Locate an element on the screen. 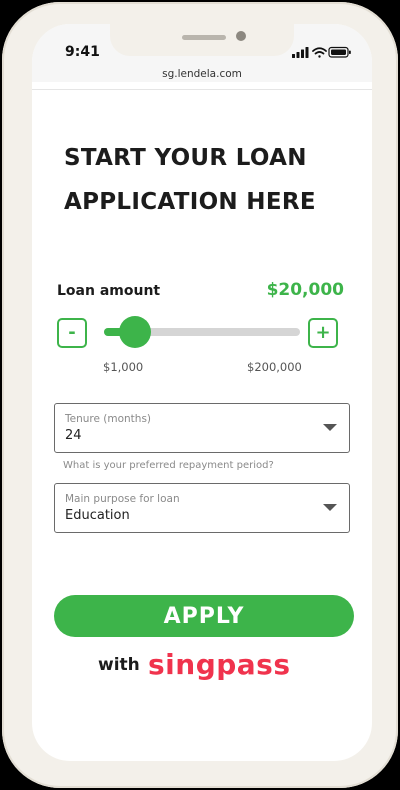 This screenshot has height=790, width=400. wifi-icon is located at coordinates (319, 52).